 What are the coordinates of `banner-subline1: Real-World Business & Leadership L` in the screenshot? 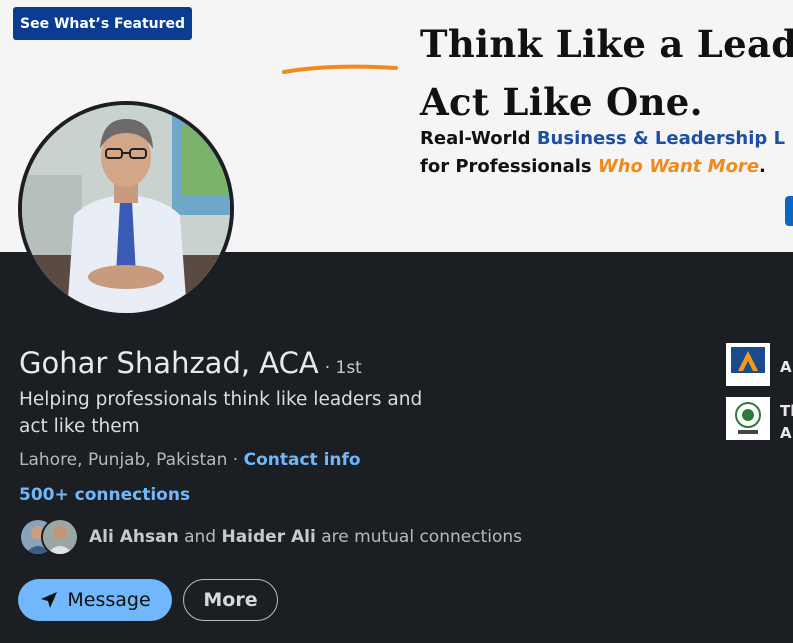 It's located at (602, 138).